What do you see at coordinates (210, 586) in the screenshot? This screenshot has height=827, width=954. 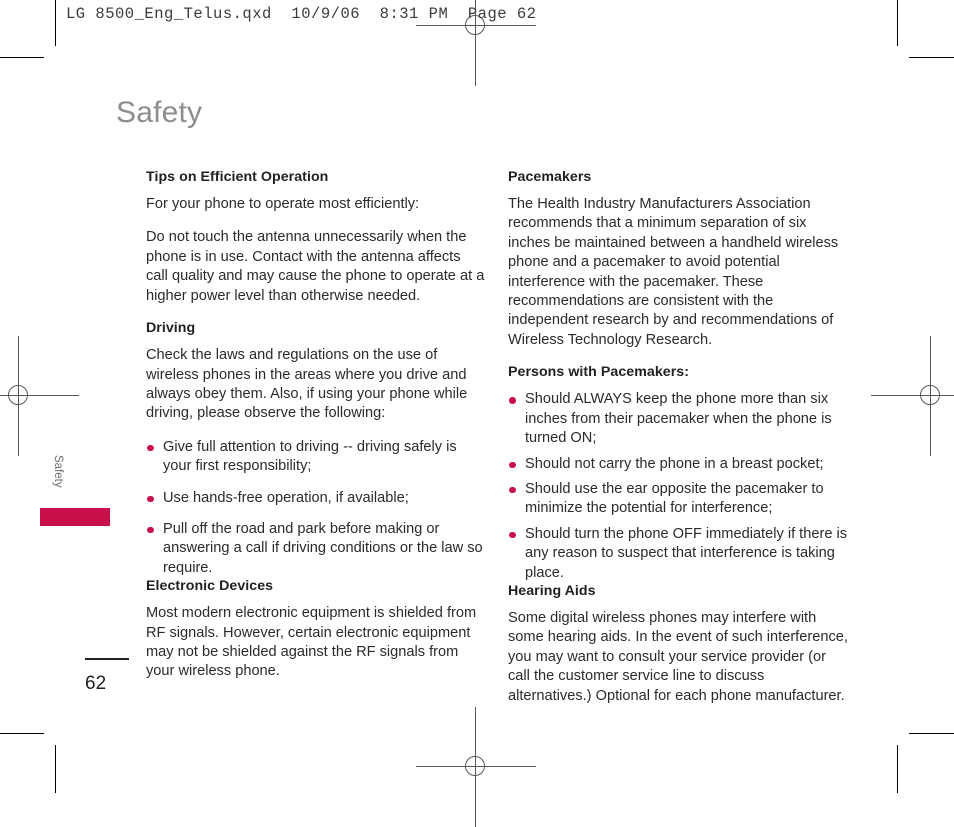 I see `section-heading-electronic-devices: Electronic Devices` at bounding box center [210, 586].